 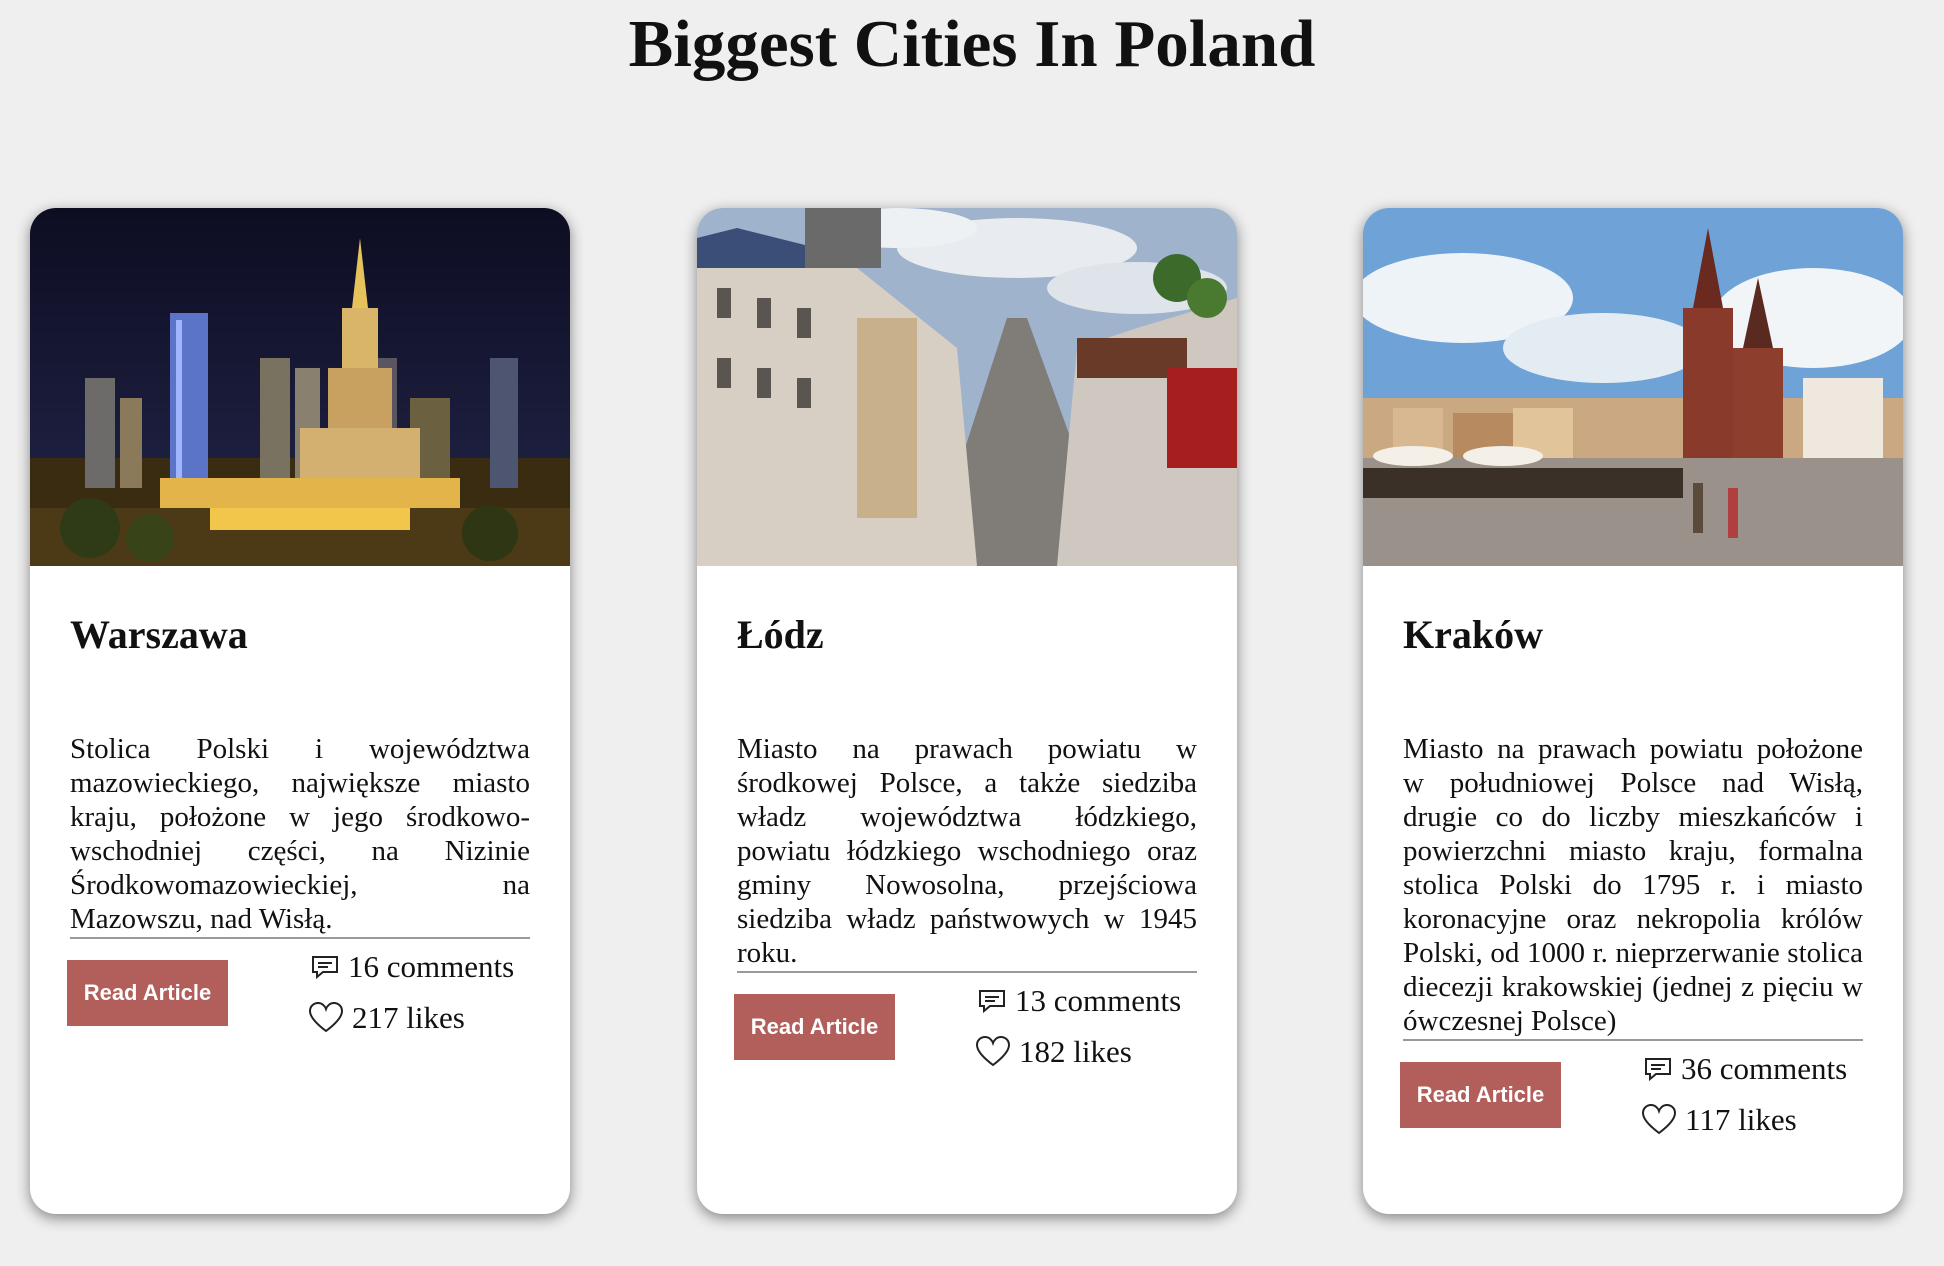 What do you see at coordinates (1741, 1119) in the screenshot?
I see `likes-label: 117 likes` at bounding box center [1741, 1119].